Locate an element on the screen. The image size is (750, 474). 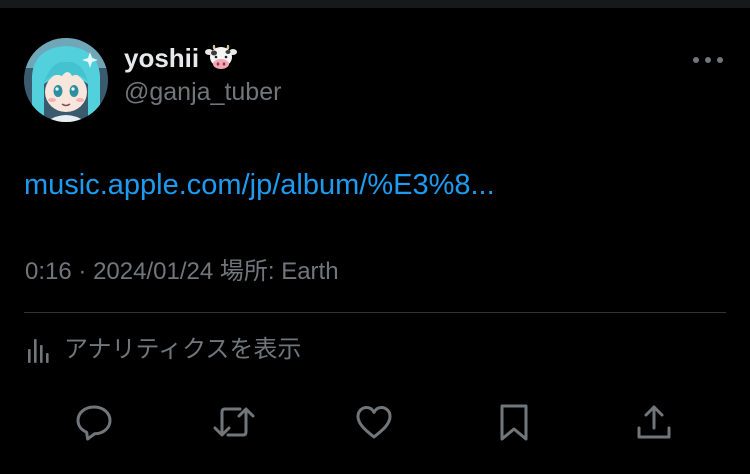
more-horizontal-icon is located at coordinates (708, 60).